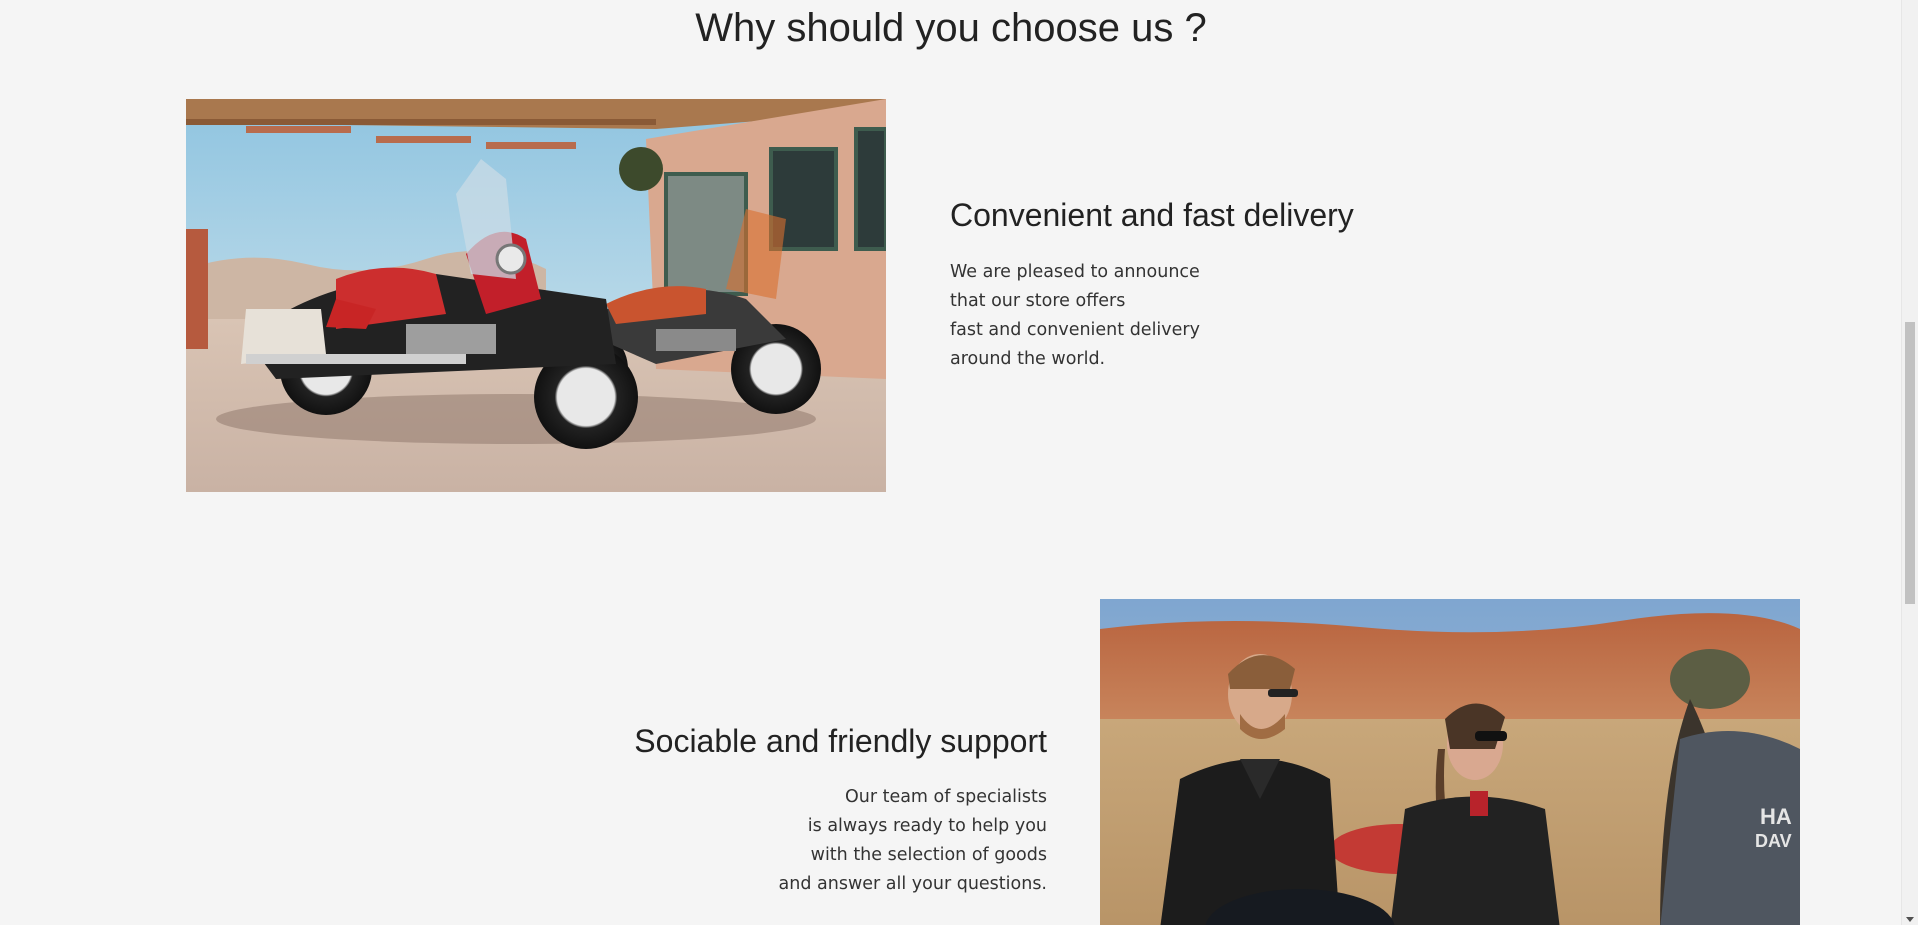  I want to click on section-title: Why should you choose us ?, so click(951, 28).